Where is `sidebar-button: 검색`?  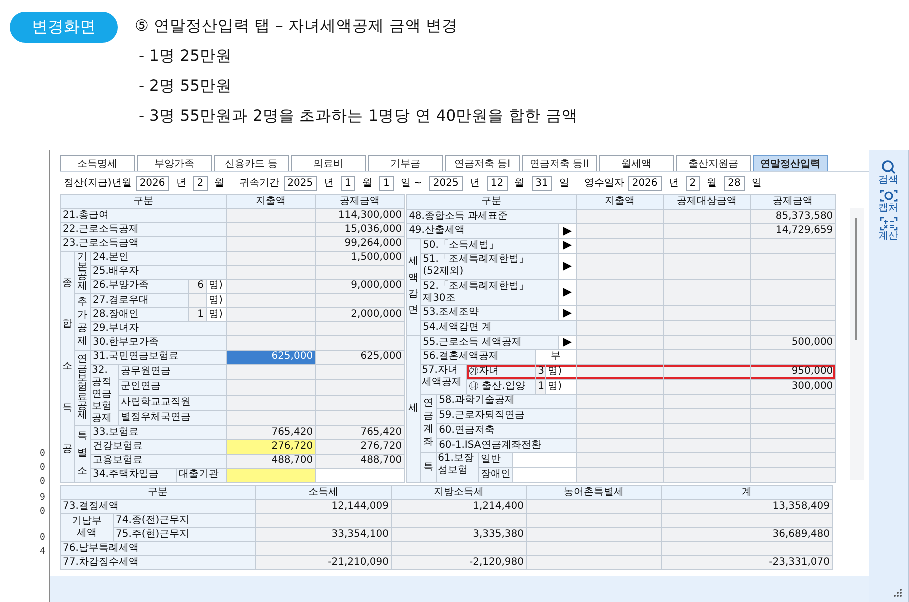 sidebar-button: 검색 is located at coordinates (888, 173).